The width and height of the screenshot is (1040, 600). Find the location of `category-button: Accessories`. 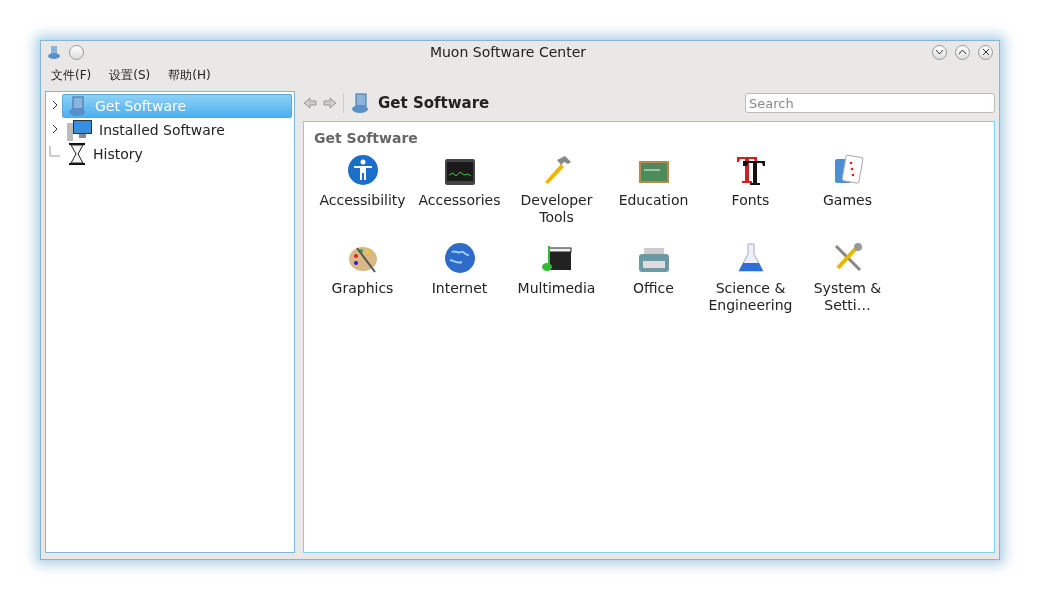

category-button: Accessories is located at coordinates (459, 189).